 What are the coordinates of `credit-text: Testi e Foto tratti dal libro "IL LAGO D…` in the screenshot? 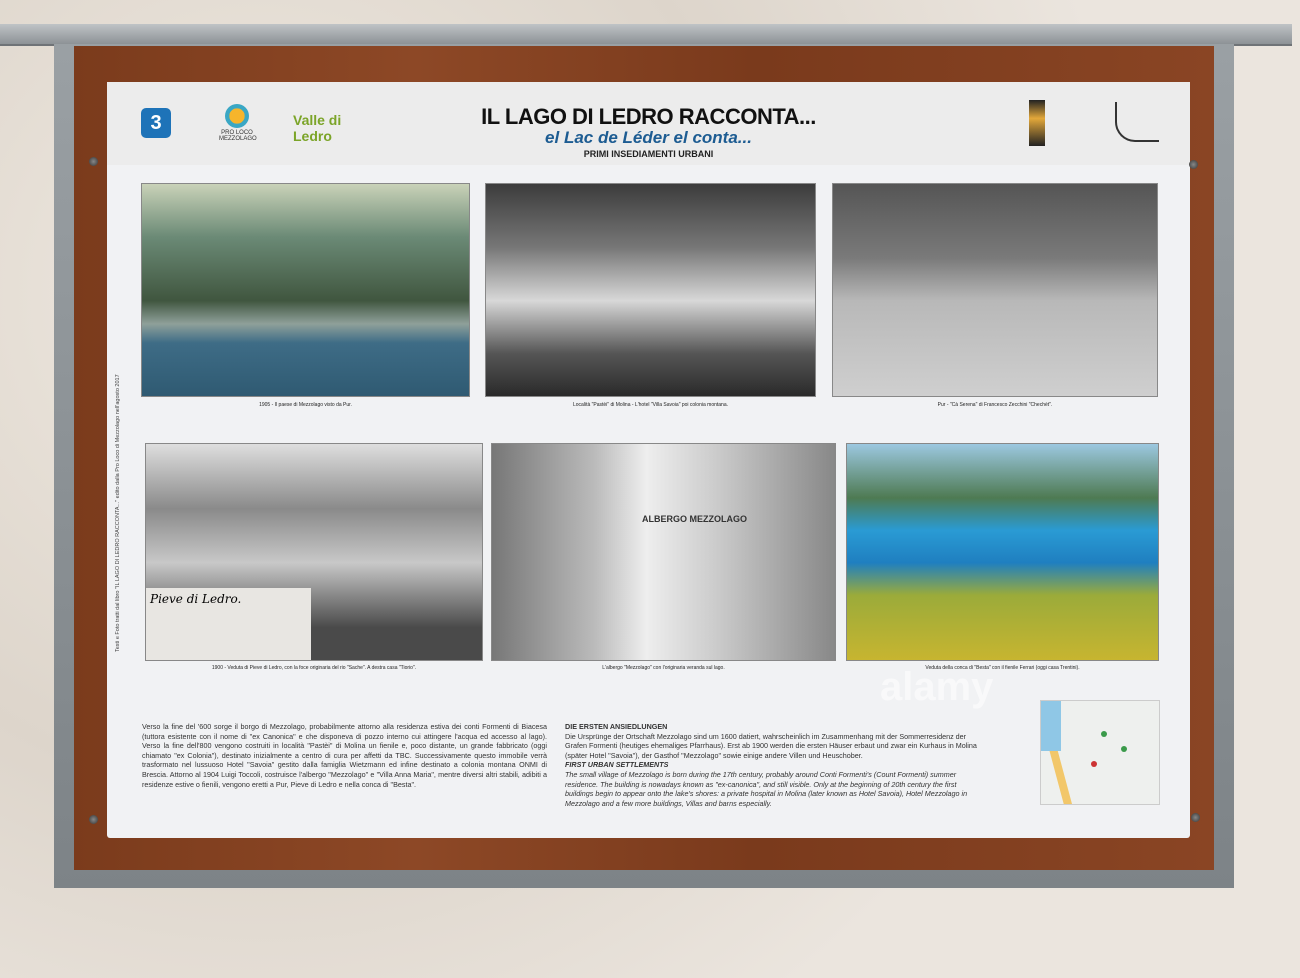 It's located at (118, 513).